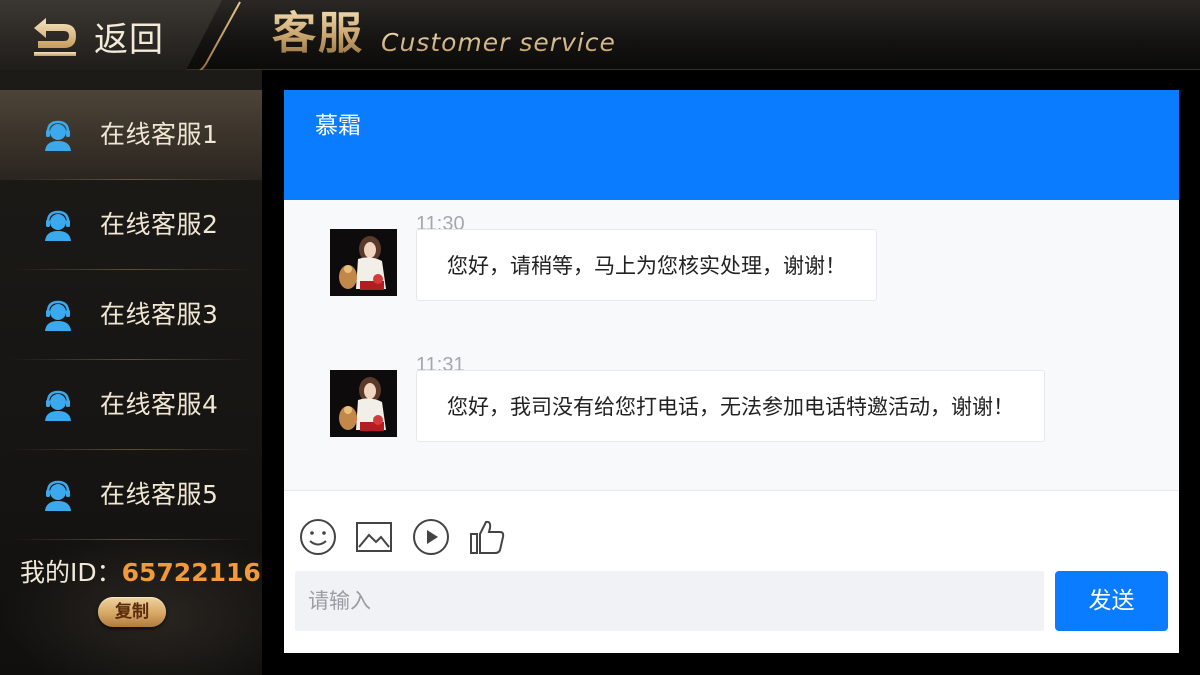  What do you see at coordinates (159, 494) in the screenshot?
I see `sidebar-item-label: 在线客服5` at bounding box center [159, 494].